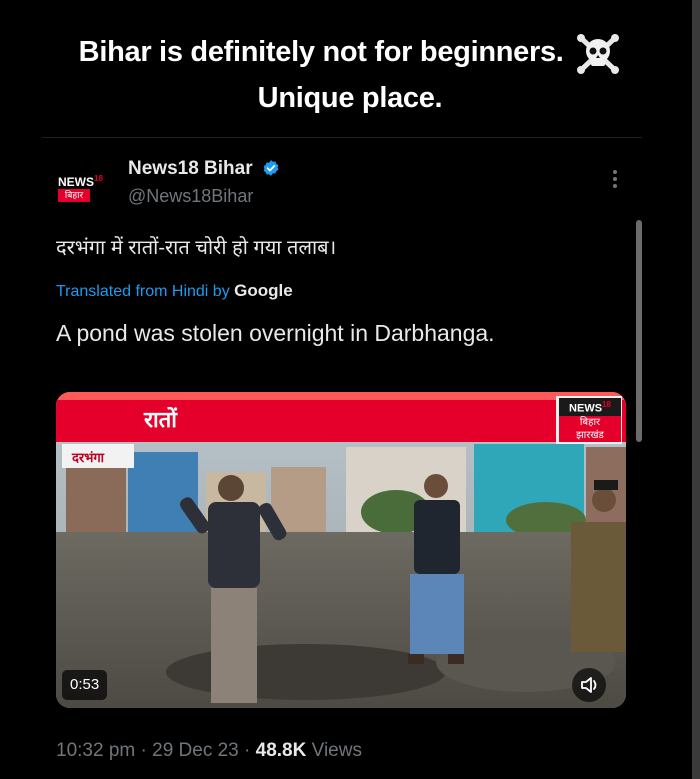 Image resolution: width=700 pixels, height=779 pixels. What do you see at coordinates (85, 685) in the screenshot?
I see `video-duration: 0:53` at bounding box center [85, 685].